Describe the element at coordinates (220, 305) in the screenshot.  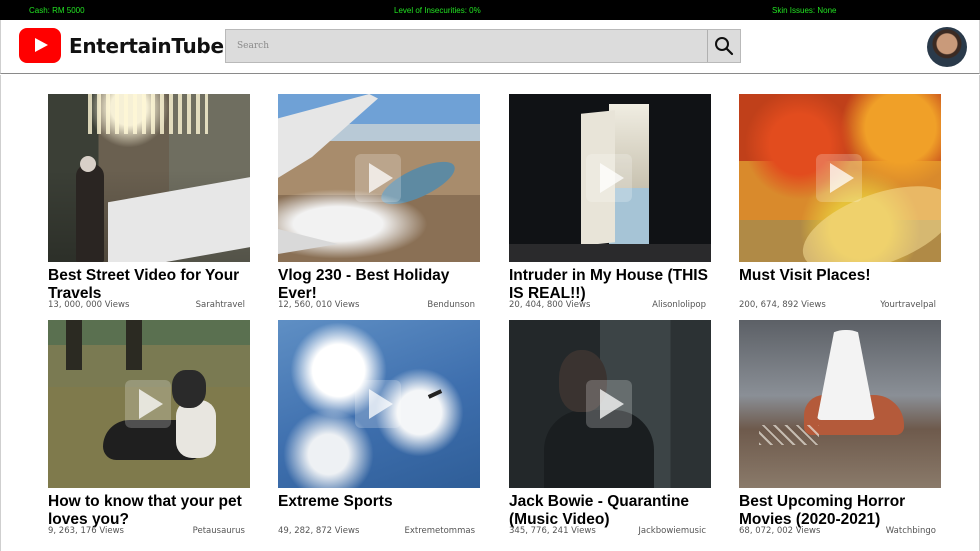
I see `channel-name: Sarahtravel` at that location.